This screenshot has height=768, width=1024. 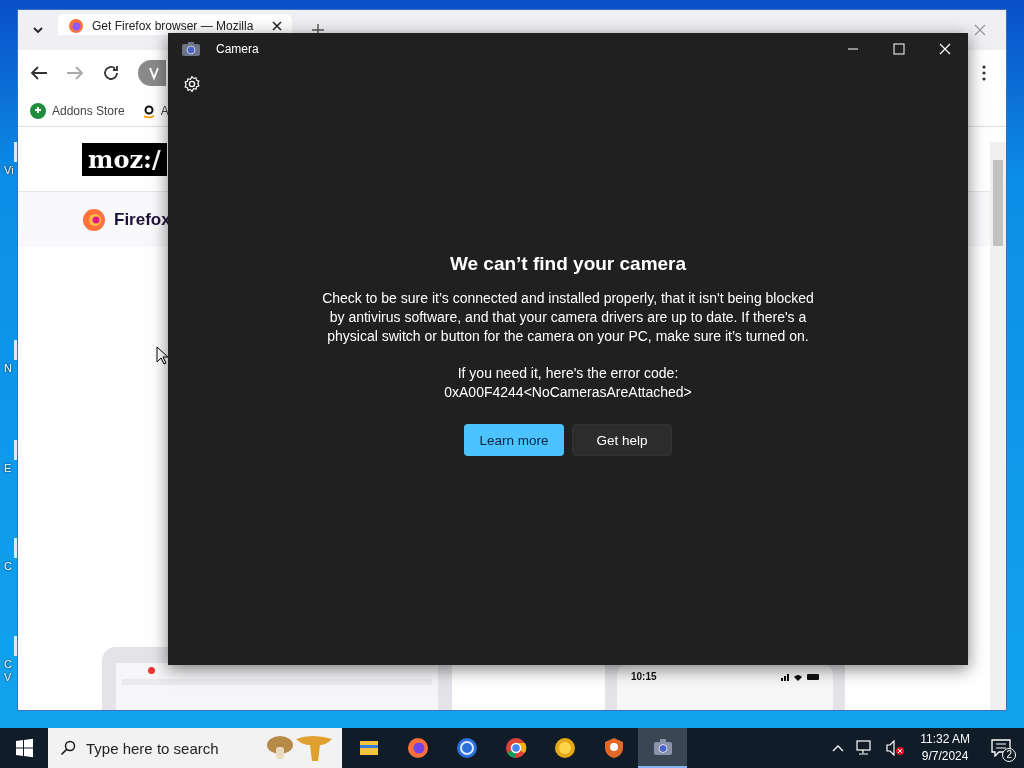 What do you see at coordinates (622, 440) in the screenshot?
I see `get-help-button: Get help` at bounding box center [622, 440].